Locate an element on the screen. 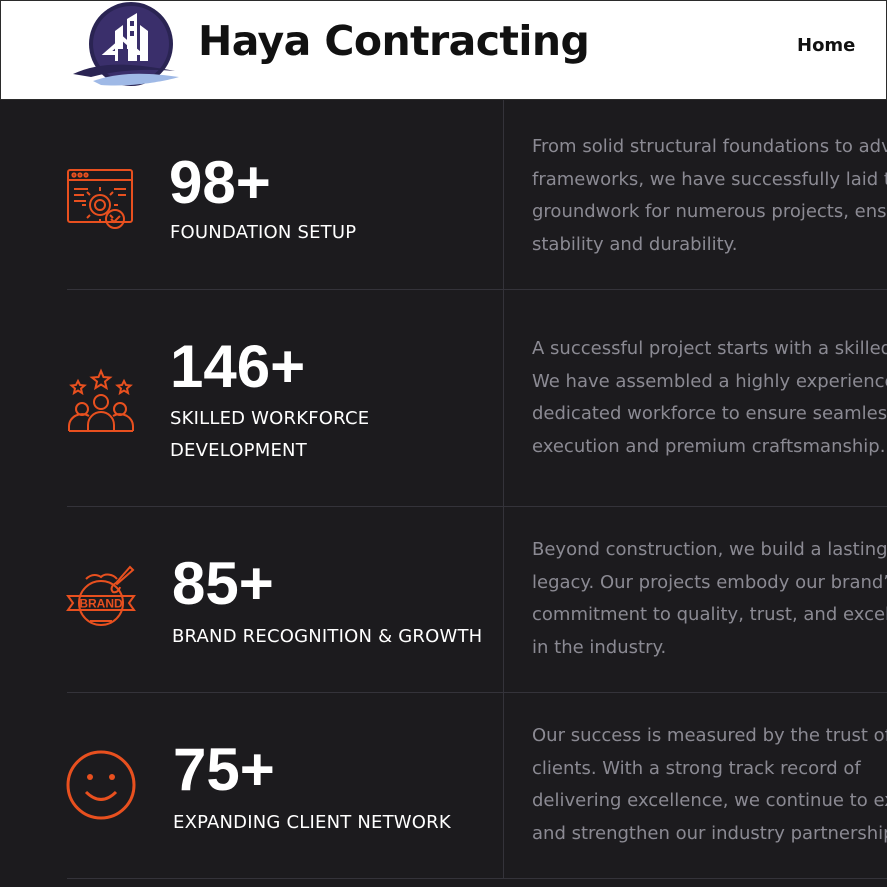 The height and width of the screenshot is (887, 887). company-logo-icon is located at coordinates (127, 47).